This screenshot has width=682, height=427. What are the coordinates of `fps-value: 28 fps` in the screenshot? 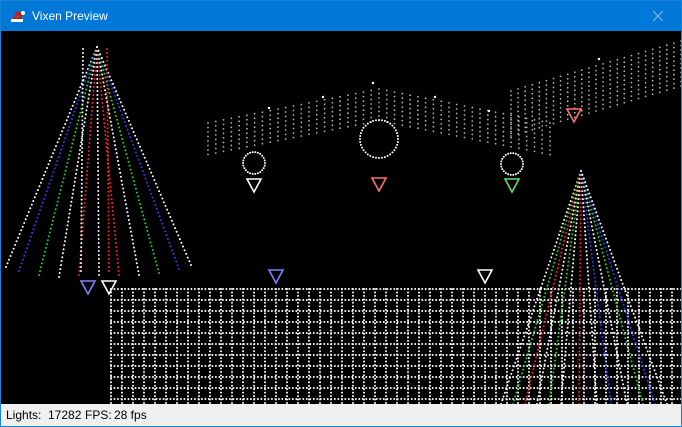 It's located at (130, 415).